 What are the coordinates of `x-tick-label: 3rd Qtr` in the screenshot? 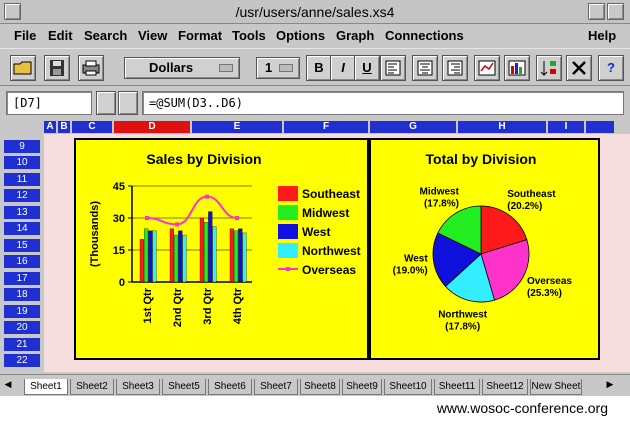 It's located at (208, 305).